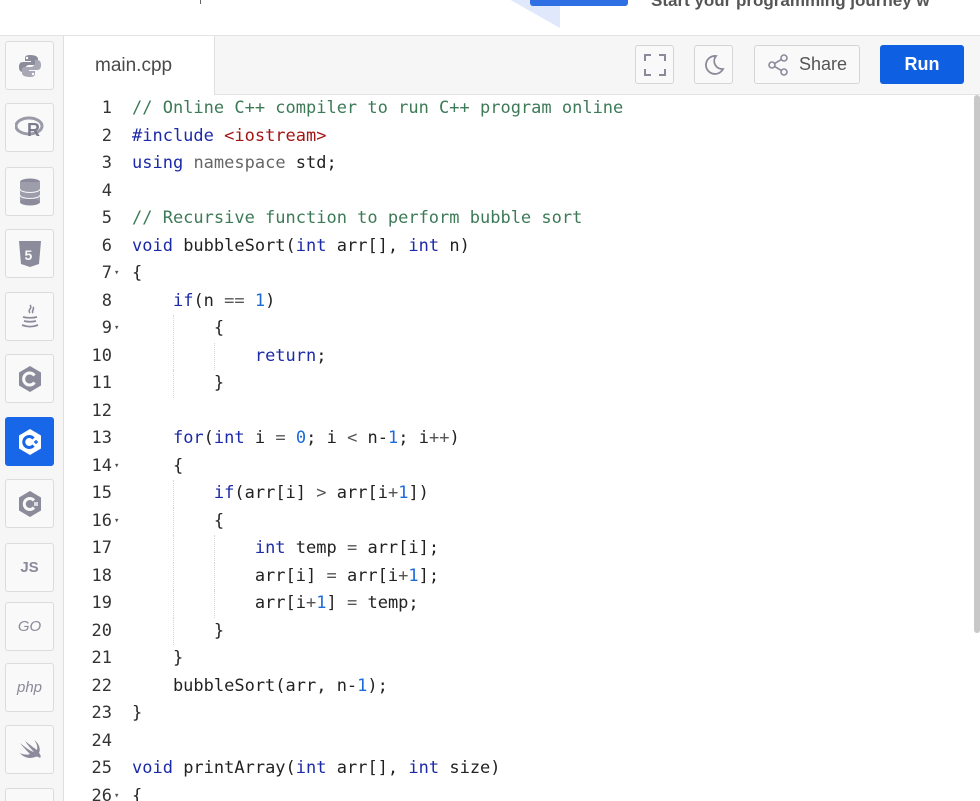  What do you see at coordinates (101, 493) in the screenshot?
I see `line-number: 15` at bounding box center [101, 493].